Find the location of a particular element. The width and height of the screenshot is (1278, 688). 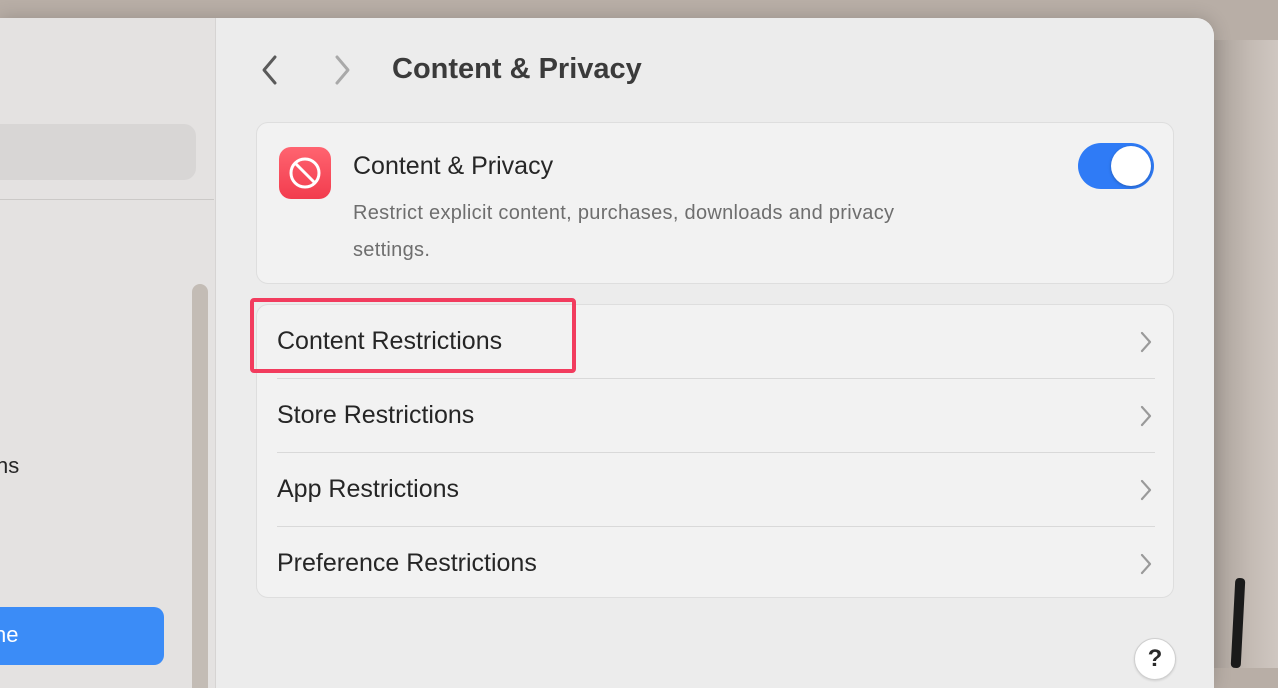

toggle-knob is located at coordinates (1131, 166).